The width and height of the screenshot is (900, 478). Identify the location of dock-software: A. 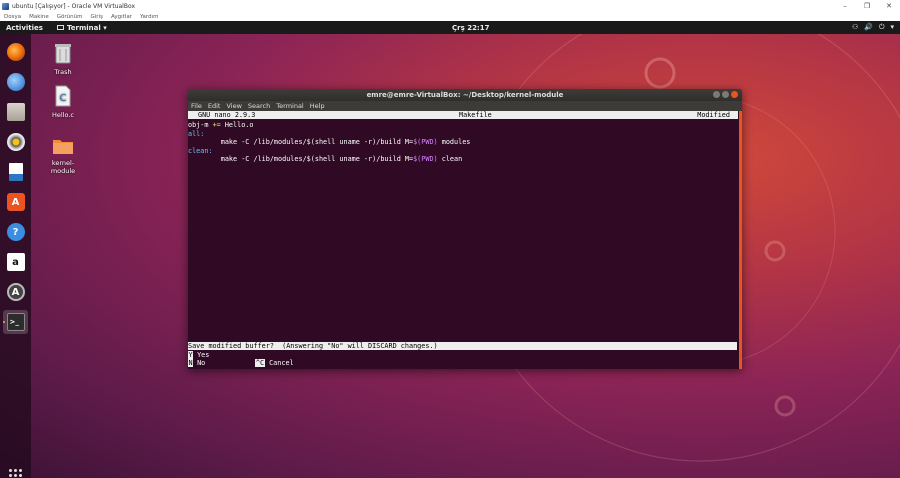
(15, 202).